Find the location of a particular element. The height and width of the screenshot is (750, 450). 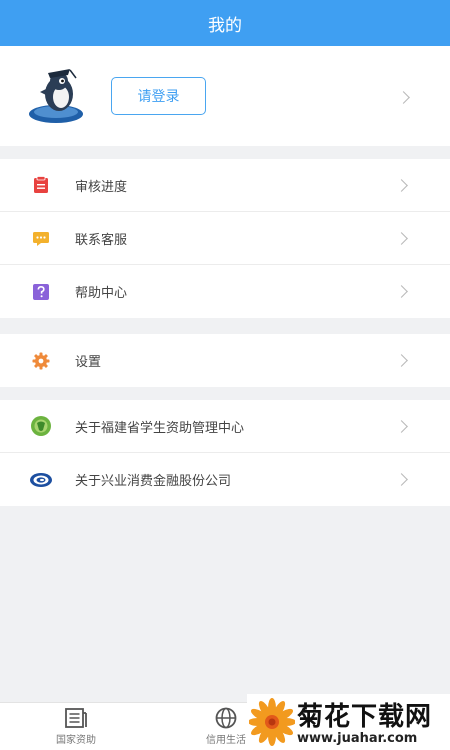

watermark-text: 菊花下载网 www.juahar.com is located at coordinates (364, 721).